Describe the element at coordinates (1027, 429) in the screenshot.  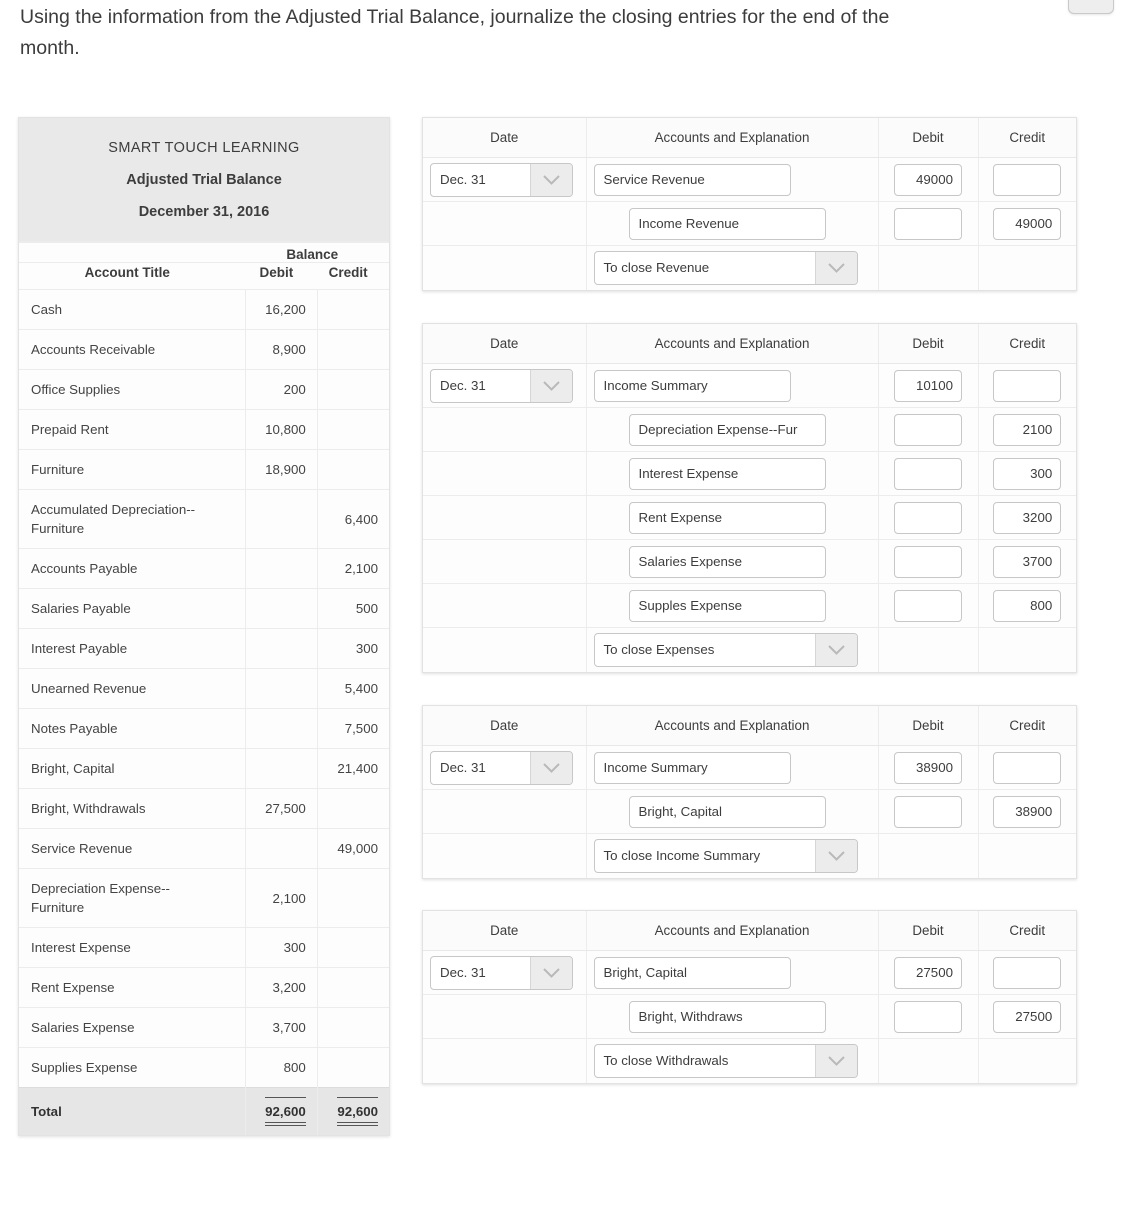
I see `credit-input: 2100` at that location.